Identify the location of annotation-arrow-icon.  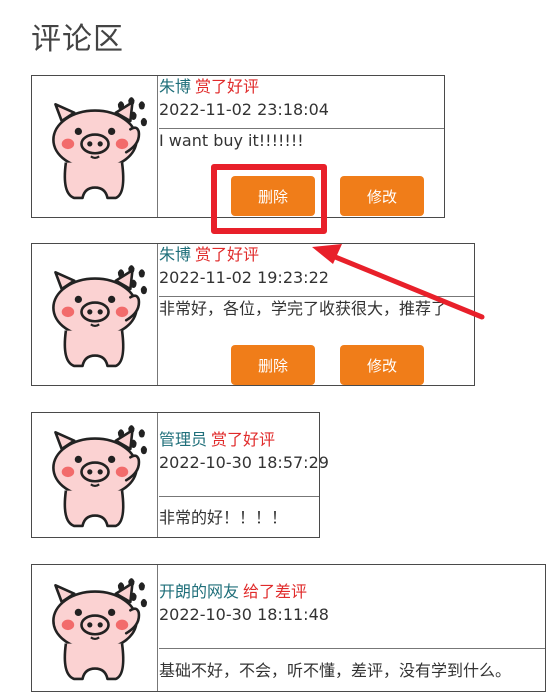
(398, 282).